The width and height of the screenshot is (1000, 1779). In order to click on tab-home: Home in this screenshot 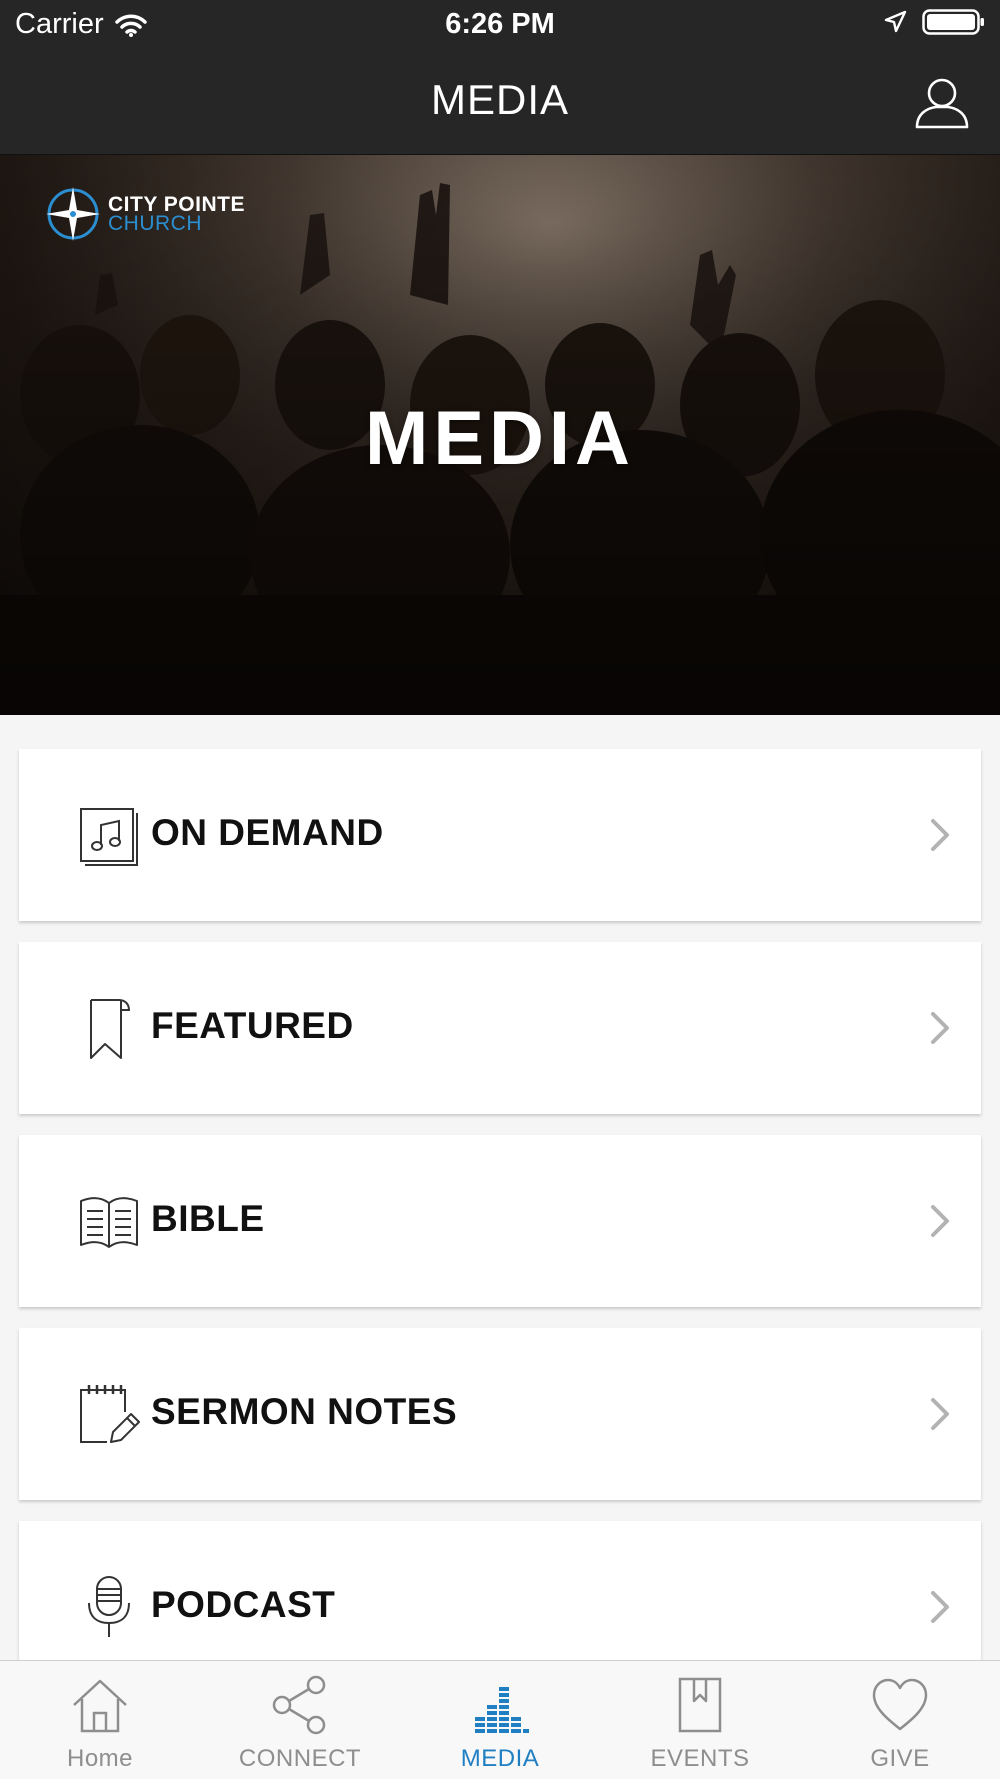, I will do `click(100, 1720)`.